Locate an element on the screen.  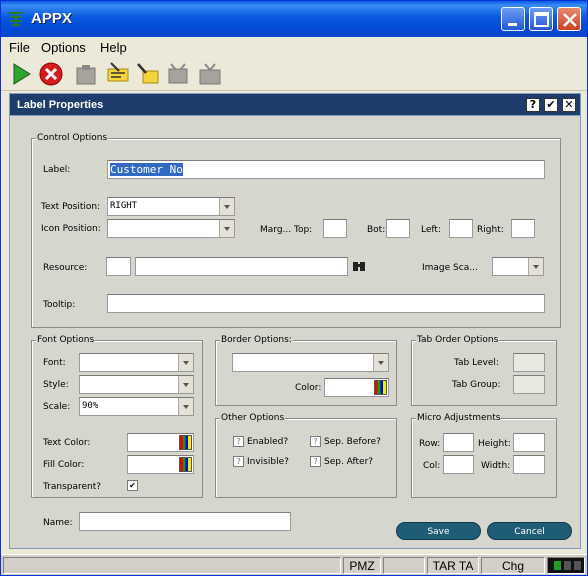
tab-group-input is located at coordinates (529, 384).